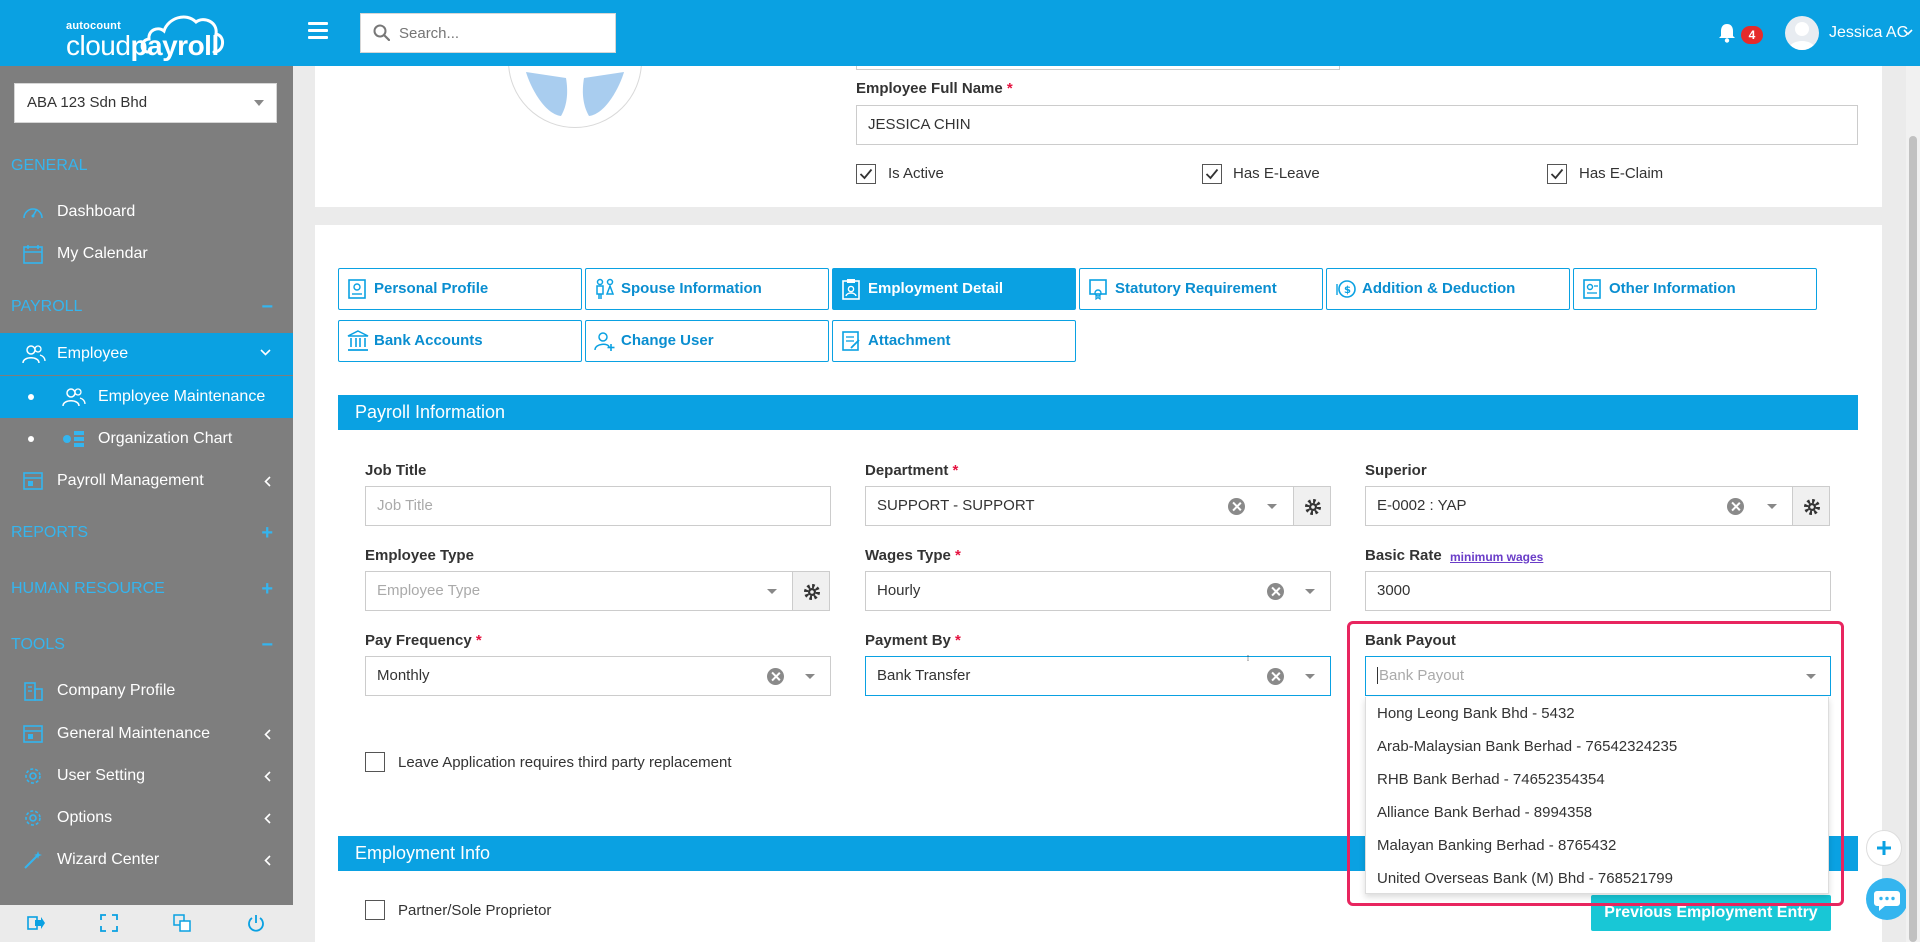 Image resolution: width=1920 pixels, height=942 pixels. What do you see at coordinates (707, 289) in the screenshot?
I see `tab-spouse-information: Spouse Information` at bounding box center [707, 289].